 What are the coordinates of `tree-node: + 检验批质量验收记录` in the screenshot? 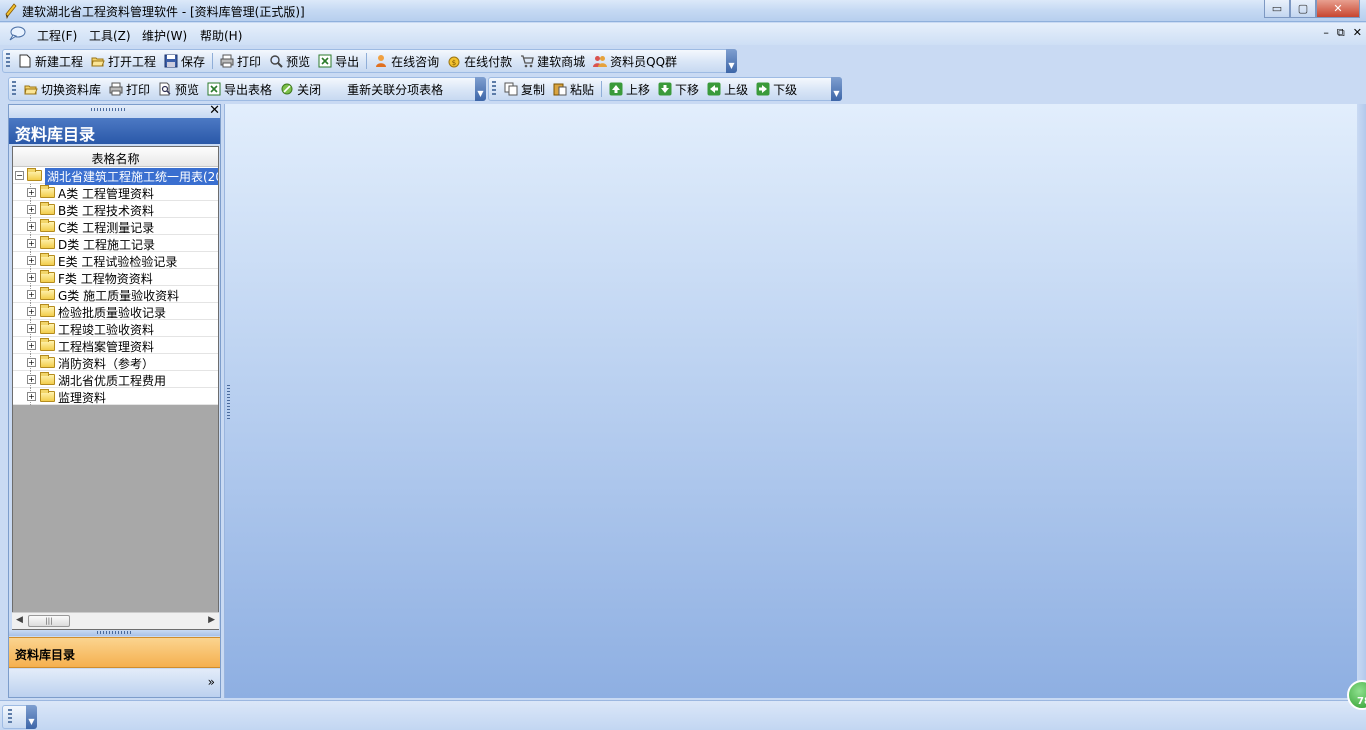 It's located at (115, 311).